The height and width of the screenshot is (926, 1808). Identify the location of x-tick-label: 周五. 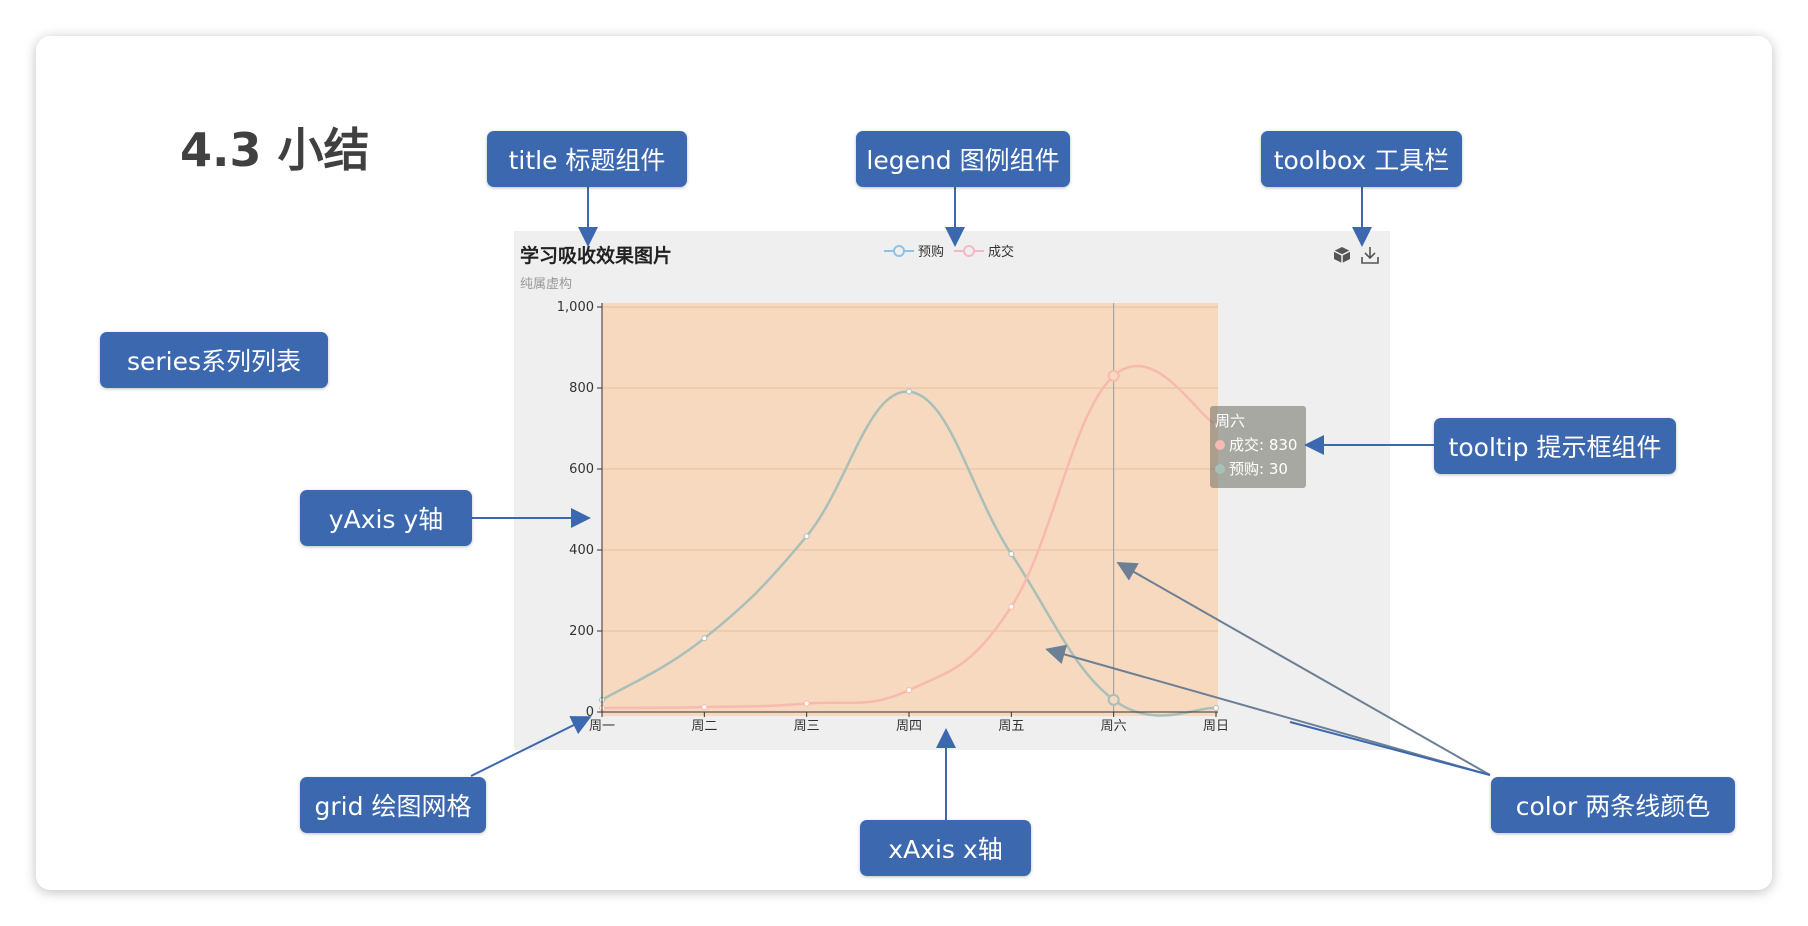
(1011, 726).